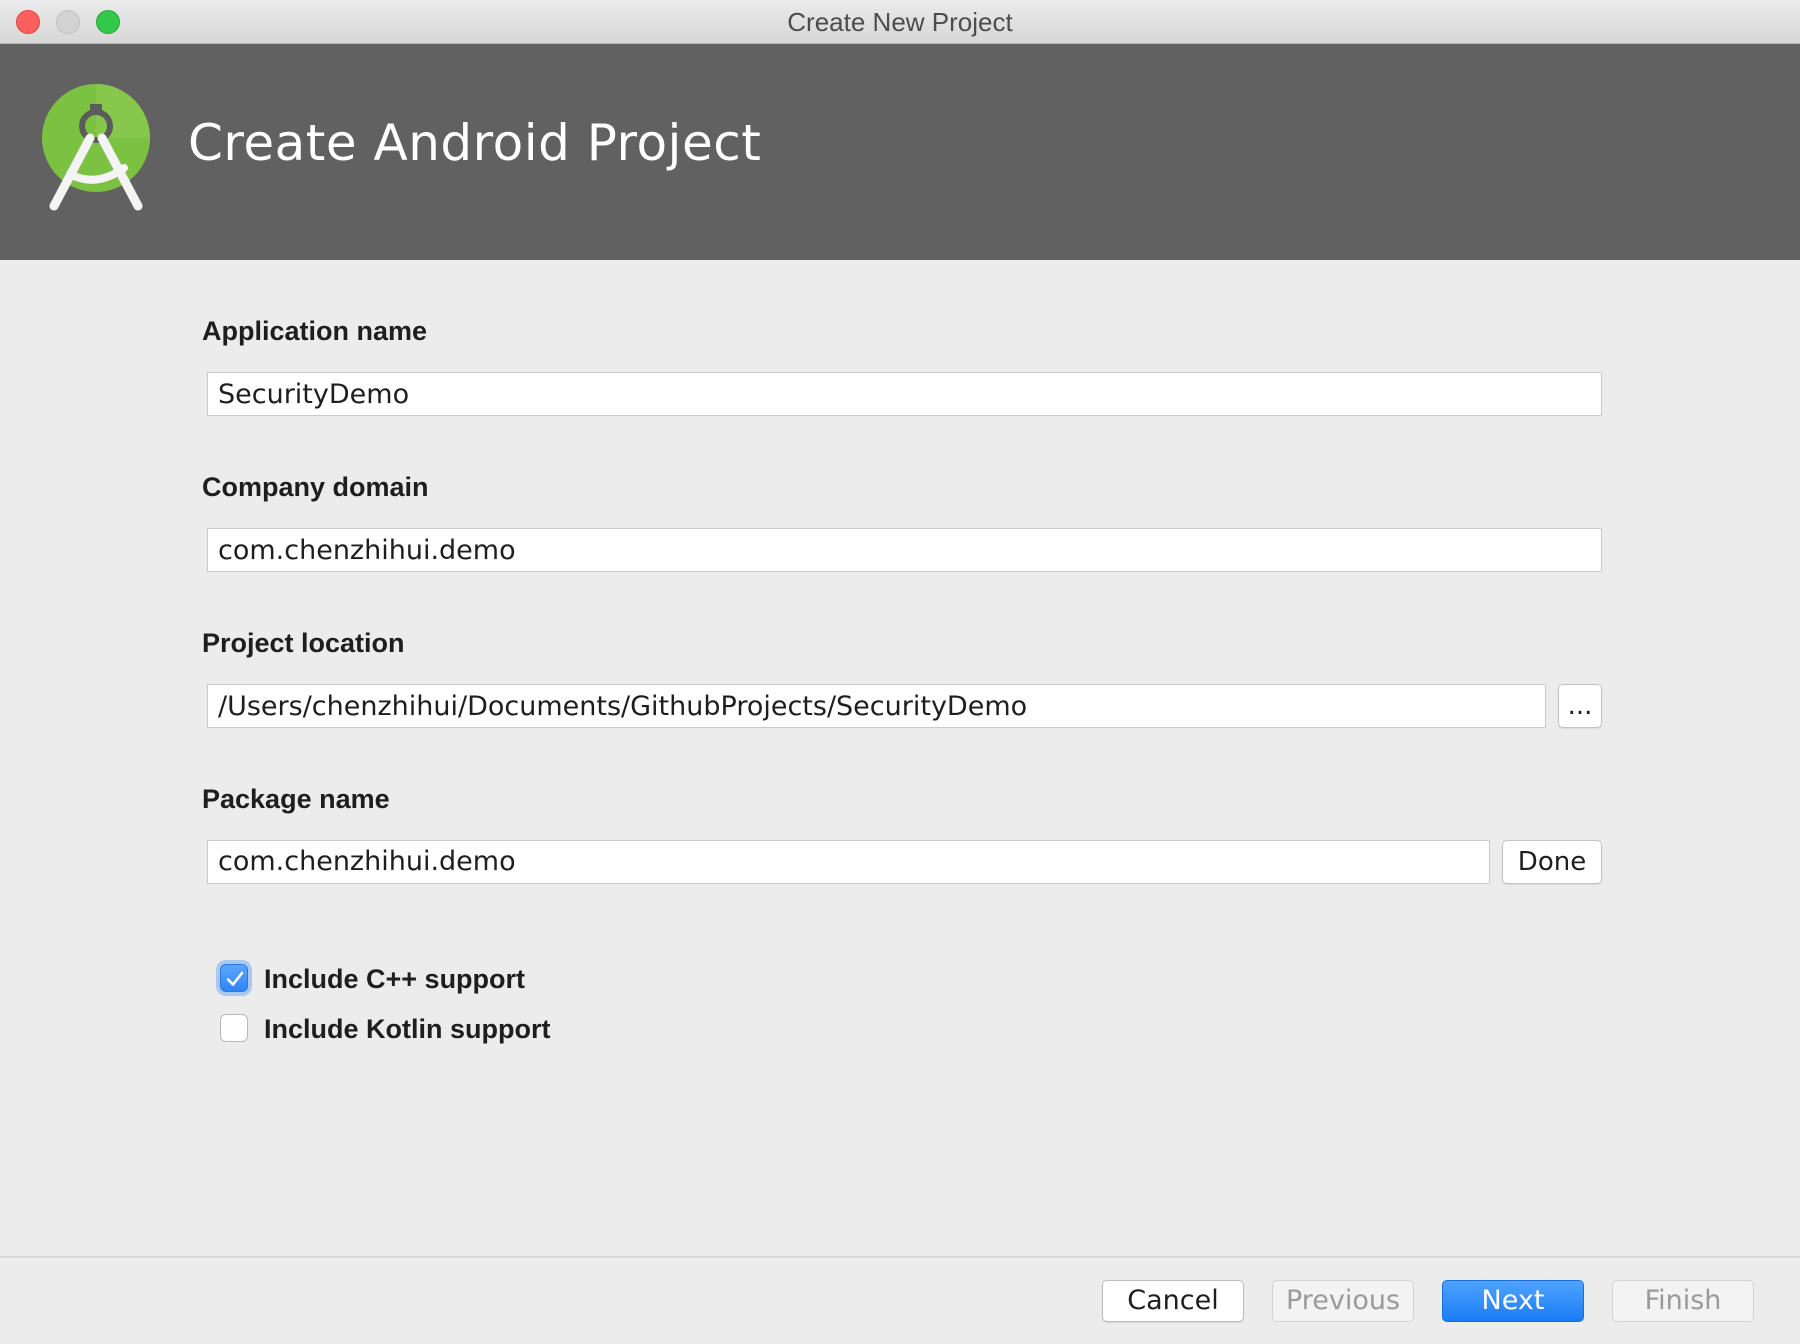 The image size is (1800, 1344). I want to click on cpp-support-checkbox, so click(234, 978).